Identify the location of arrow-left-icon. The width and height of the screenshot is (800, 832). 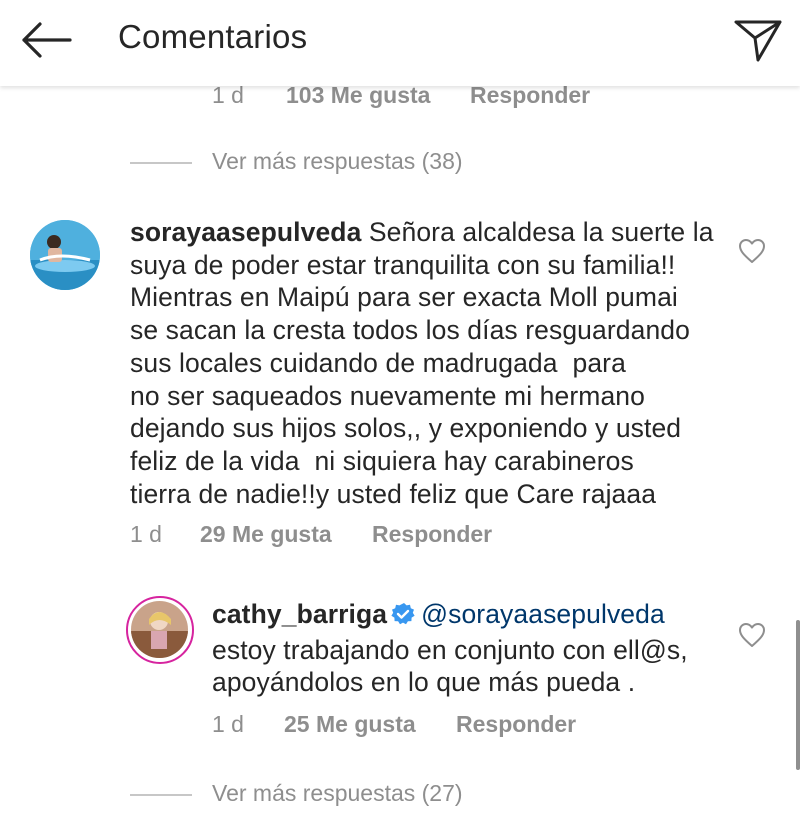
(47, 40).